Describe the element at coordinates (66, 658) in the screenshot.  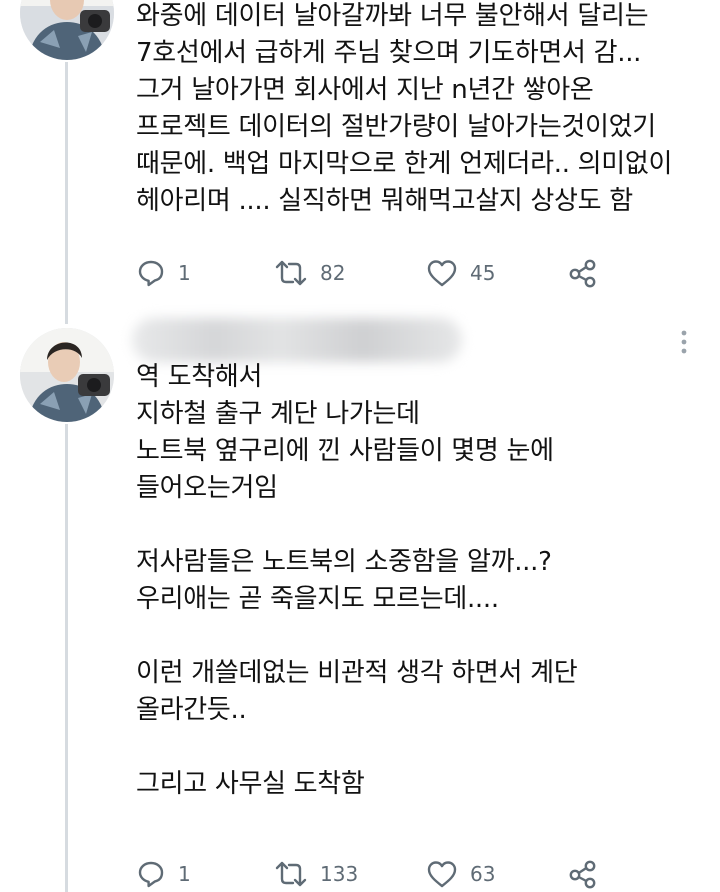
I see `thread-line-lower` at that location.